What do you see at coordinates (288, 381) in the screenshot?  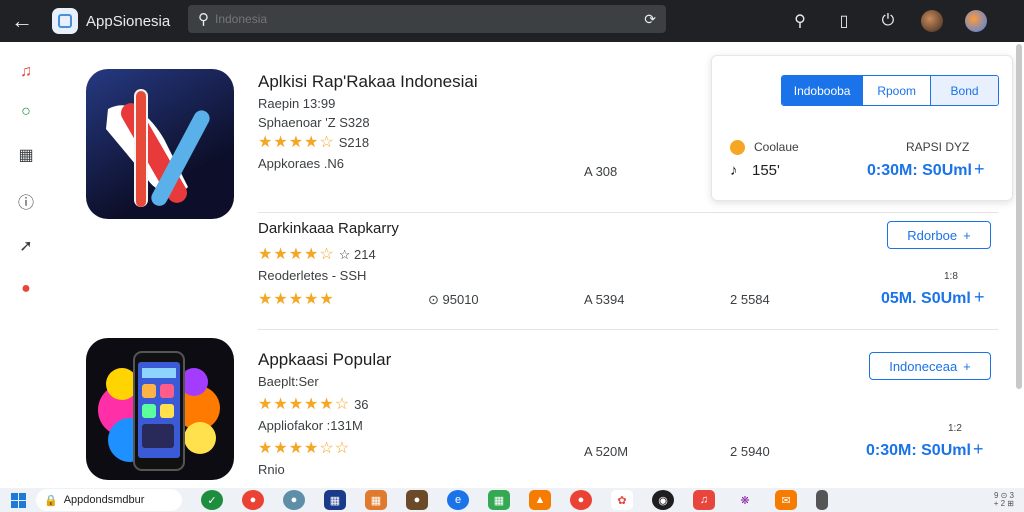 I see `app-meta: Baeplt:Ser` at bounding box center [288, 381].